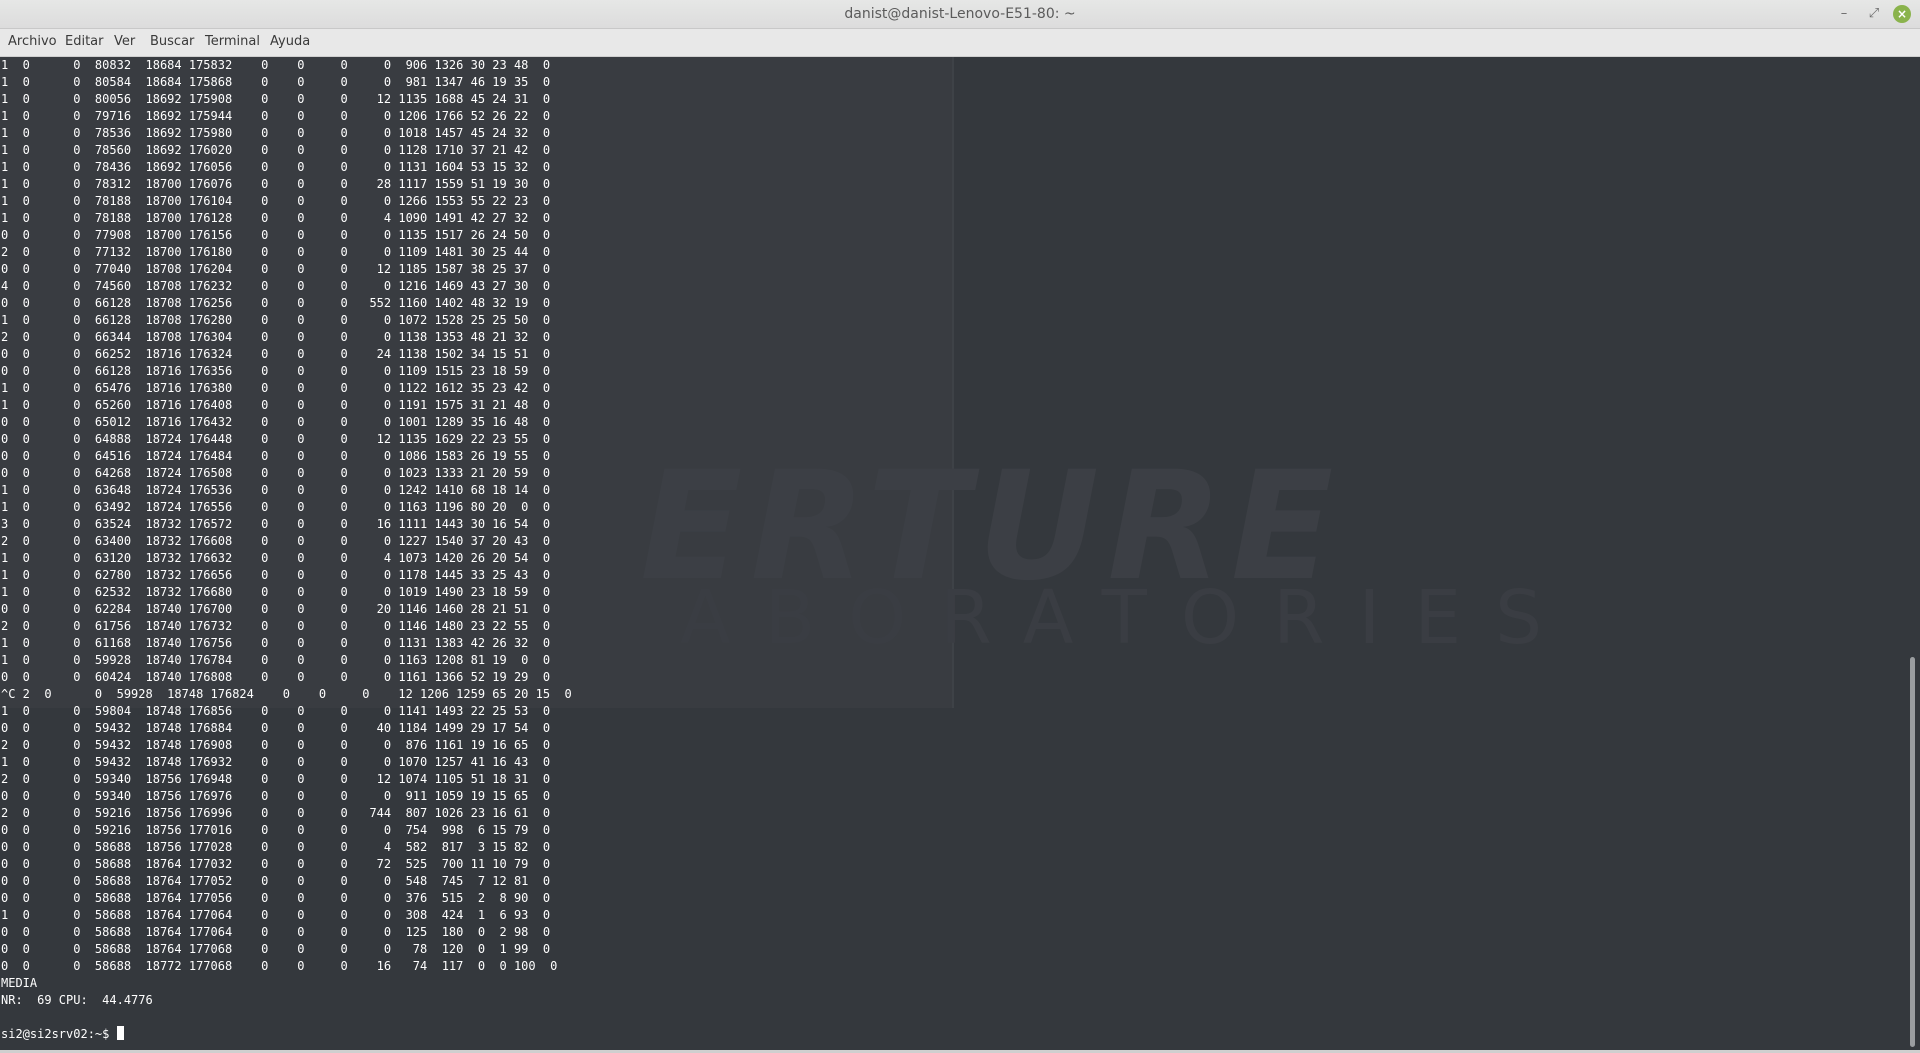 This screenshot has width=1920, height=1053. Describe the element at coordinates (124, 41) in the screenshot. I see `menu-ver: Ver` at that location.